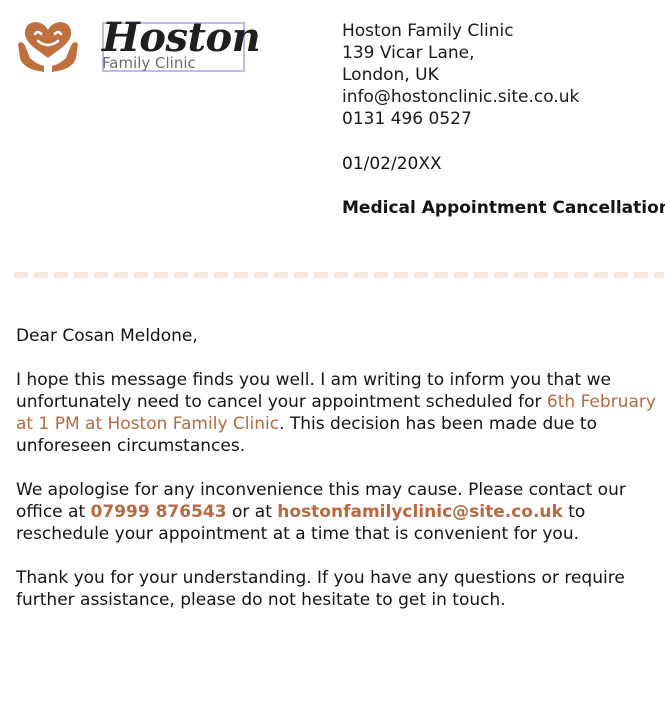 The width and height of the screenshot is (665, 705). I want to click on paragraph-text: or at, so click(252, 512).